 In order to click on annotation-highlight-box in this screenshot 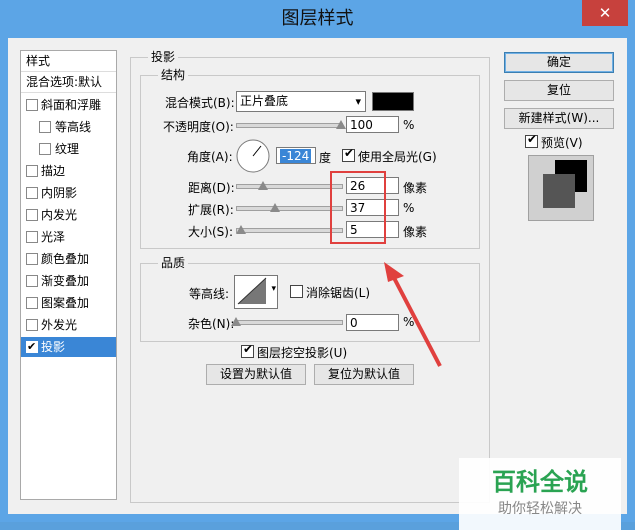, I will do `click(358, 207)`.